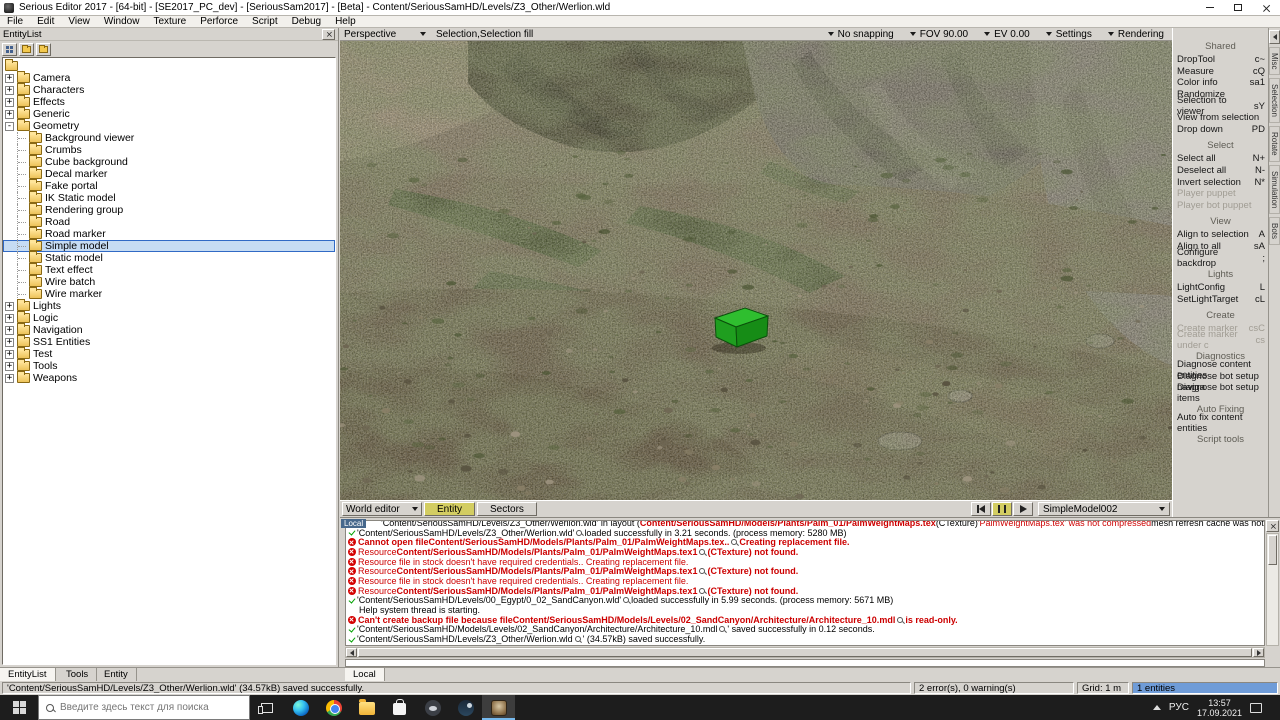  I want to click on toolbar-fov-90-00: FOV 90.00, so click(939, 34).